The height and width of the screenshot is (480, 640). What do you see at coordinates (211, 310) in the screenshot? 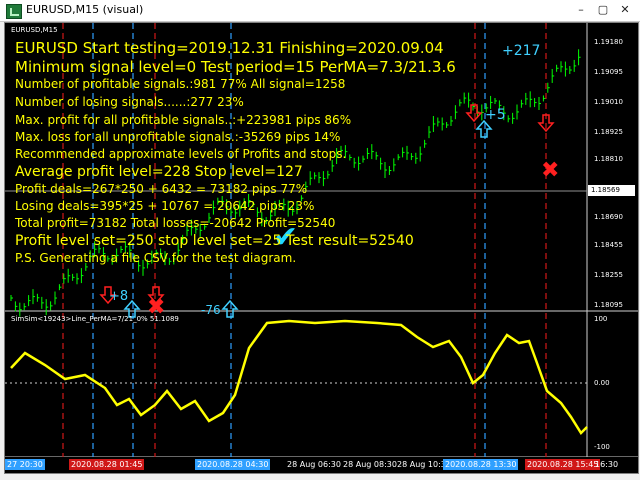
I see `signal-label: -76` at bounding box center [211, 310].